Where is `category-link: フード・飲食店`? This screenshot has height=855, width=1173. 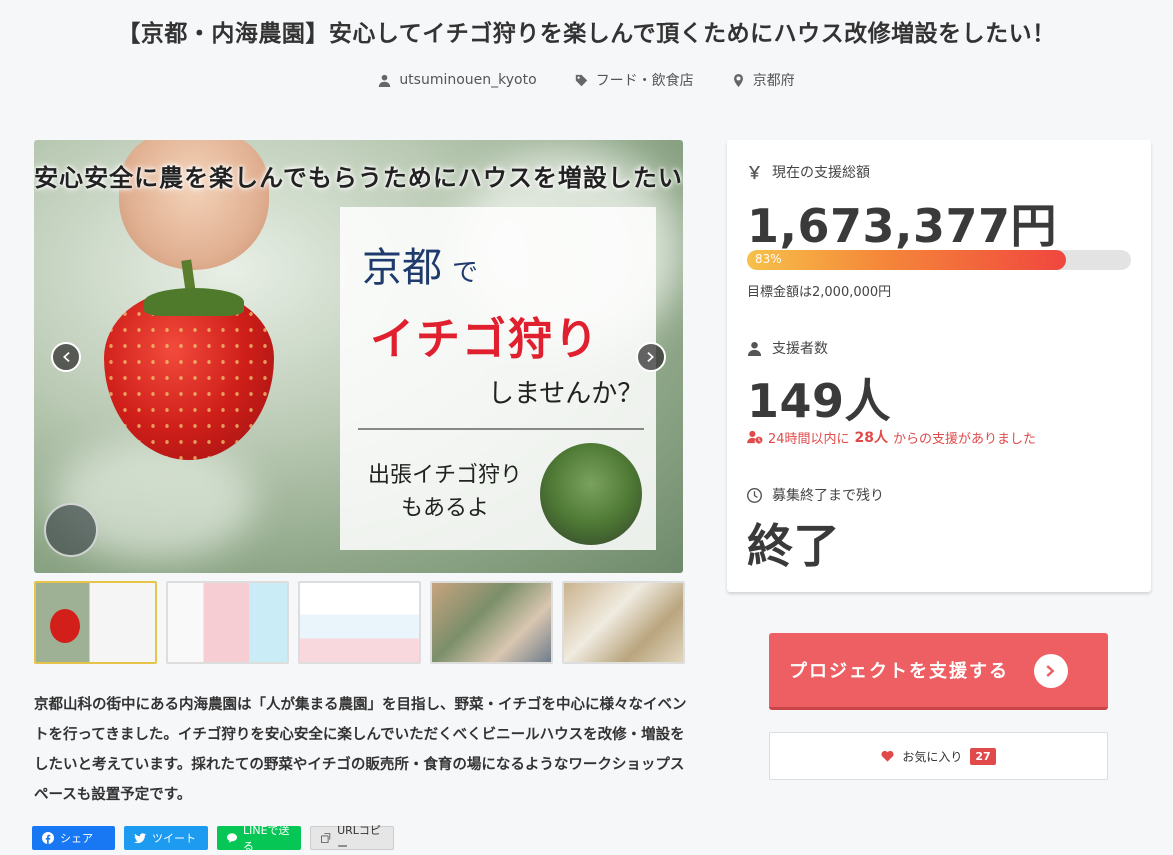
category-link: フード・飲食店 is located at coordinates (634, 80).